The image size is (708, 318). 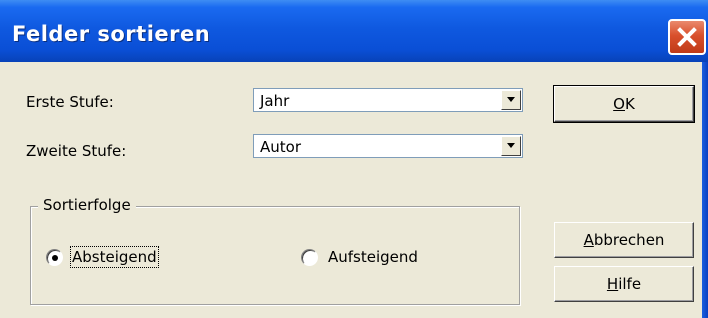 I want to click on help-label-rest: ilfe, so click(x=630, y=284).